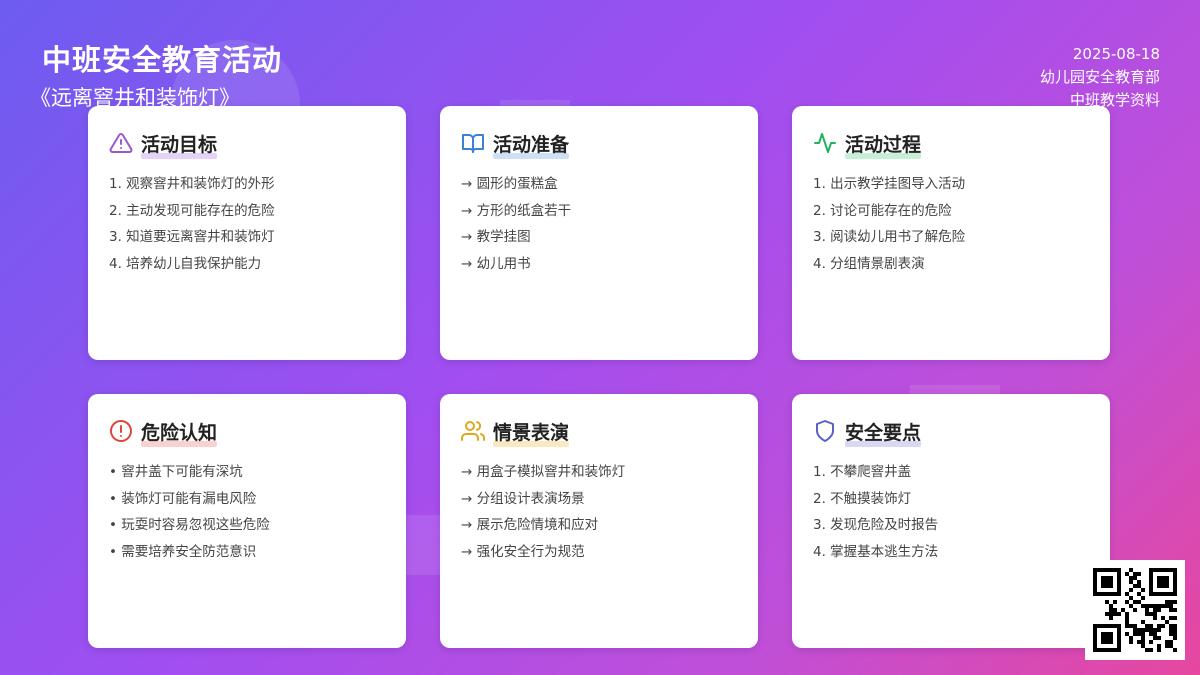  Describe the element at coordinates (862, 472) in the screenshot. I see `list-item: 1. 不攀爬窨井盖` at that location.